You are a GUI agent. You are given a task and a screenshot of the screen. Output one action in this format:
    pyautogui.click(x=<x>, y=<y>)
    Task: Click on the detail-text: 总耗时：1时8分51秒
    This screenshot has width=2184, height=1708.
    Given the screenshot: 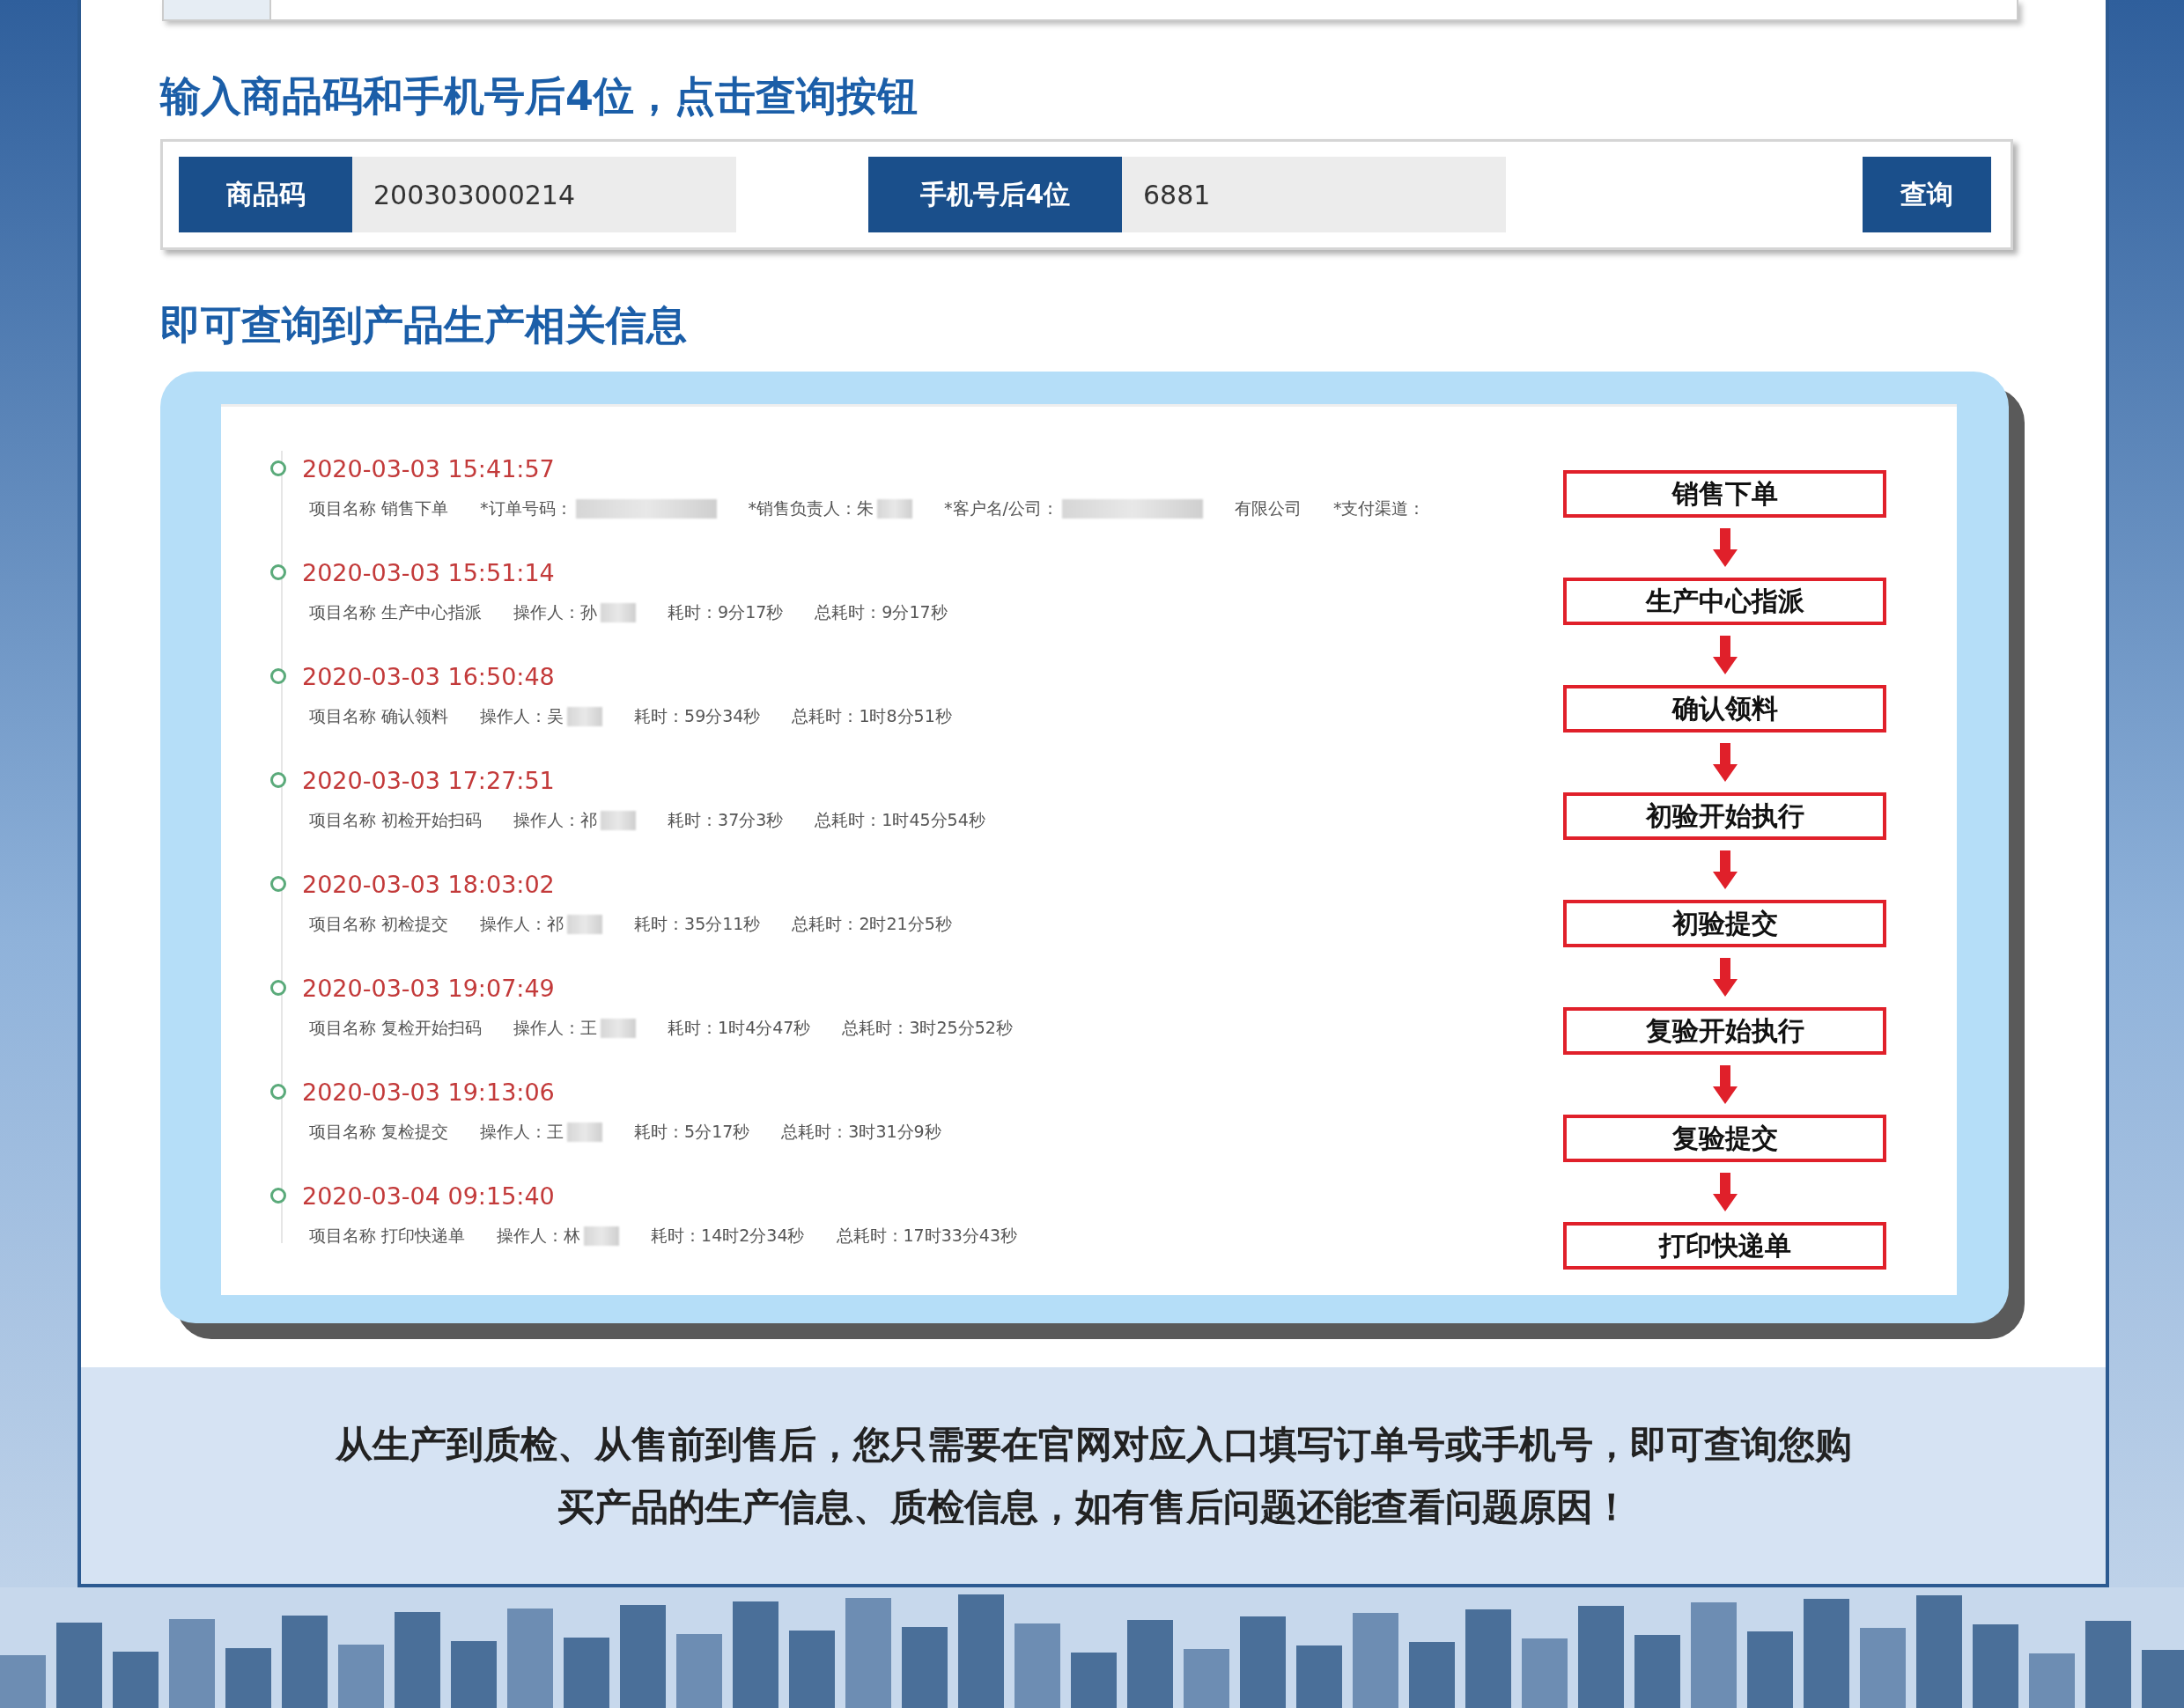 What is the action you would take?
    pyautogui.click(x=872, y=716)
    